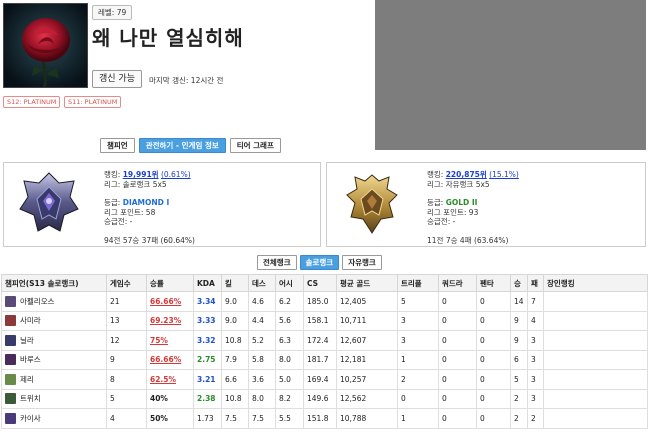 This screenshot has height=436, width=649. I want to click on renew-button: 갱신 가능, so click(117, 79).